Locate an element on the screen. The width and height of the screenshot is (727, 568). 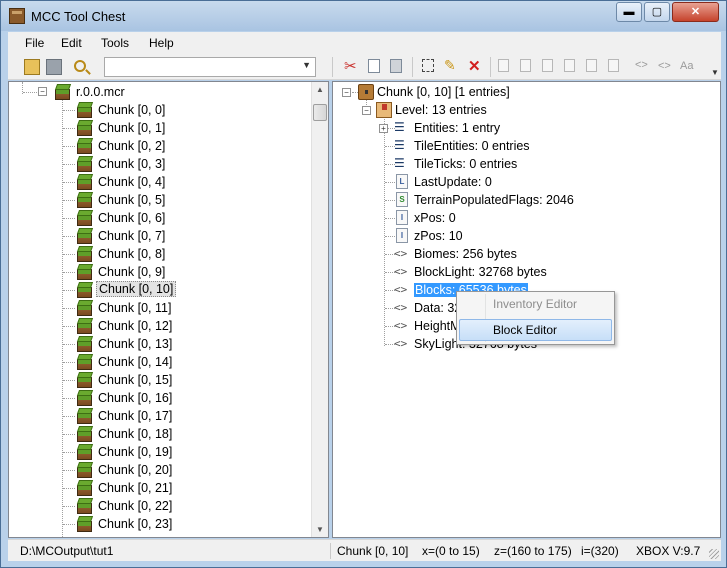
chunk-node: Chunk [0, 6] is located at coordinates (146, 218).